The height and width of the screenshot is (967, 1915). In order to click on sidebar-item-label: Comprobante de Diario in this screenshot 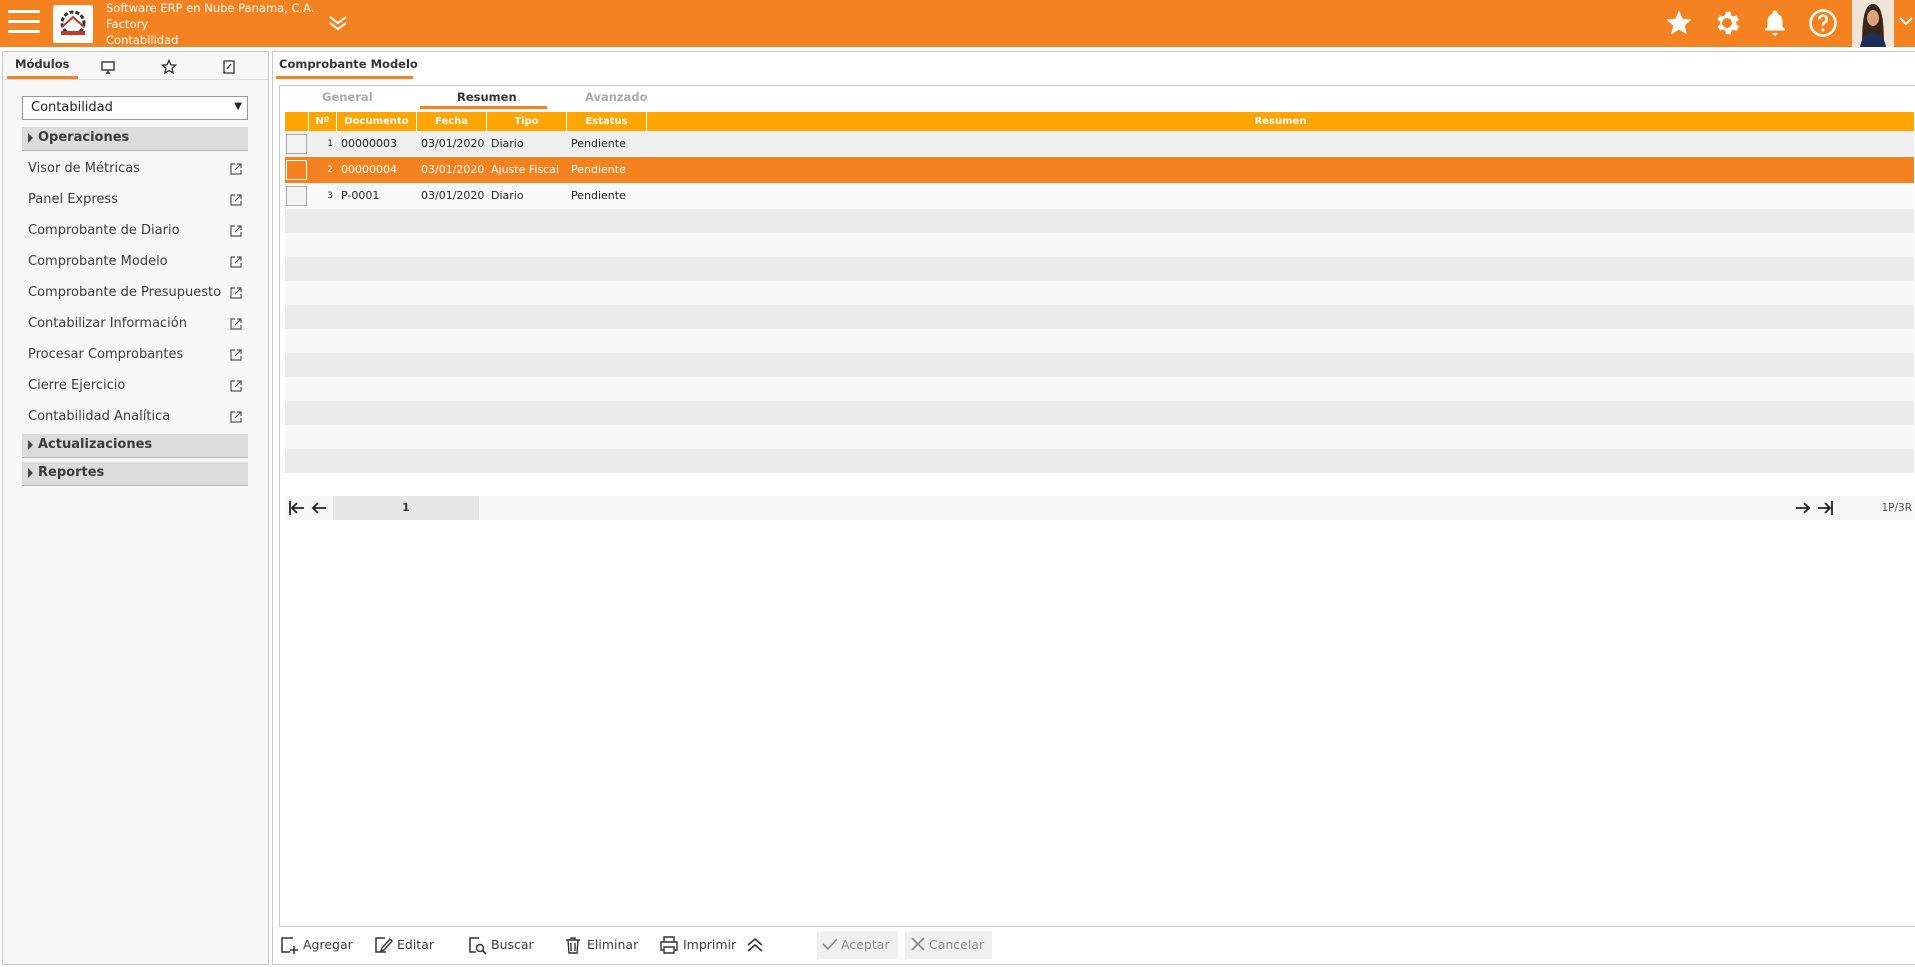, I will do `click(104, 230)`.